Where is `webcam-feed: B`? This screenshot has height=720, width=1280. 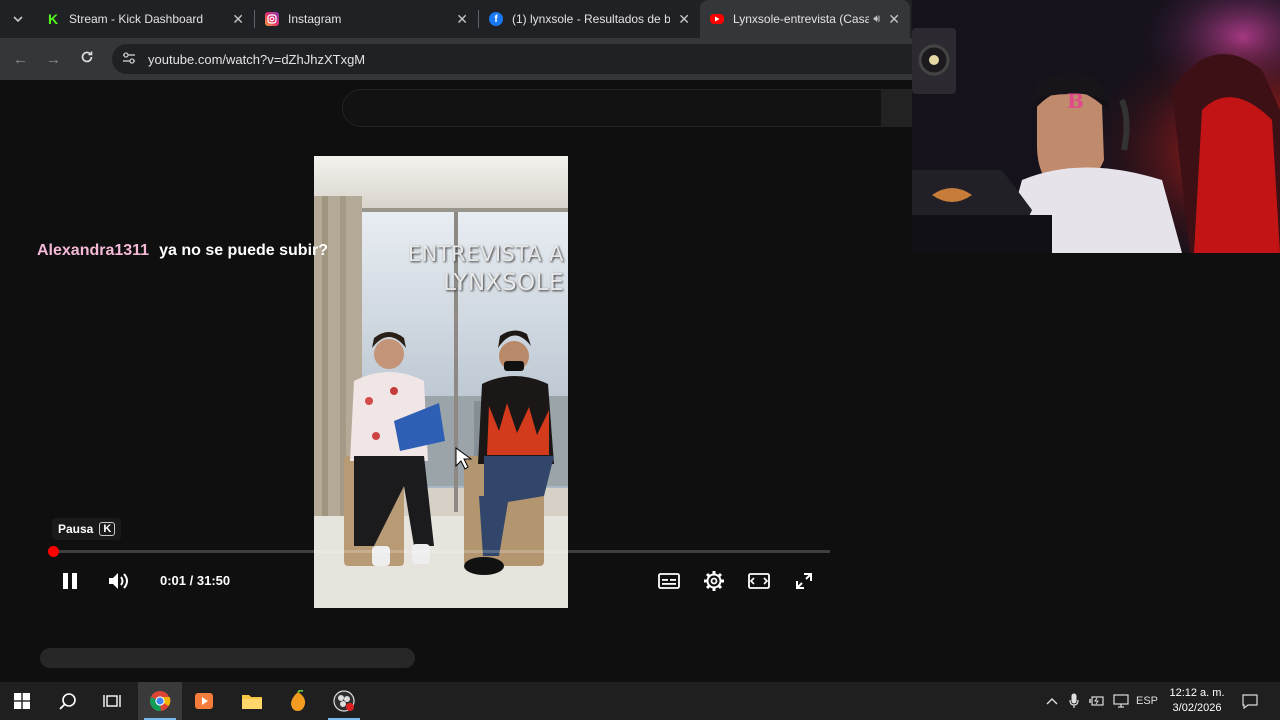 webcam-feed: B is located at coordinates (1096, 126).